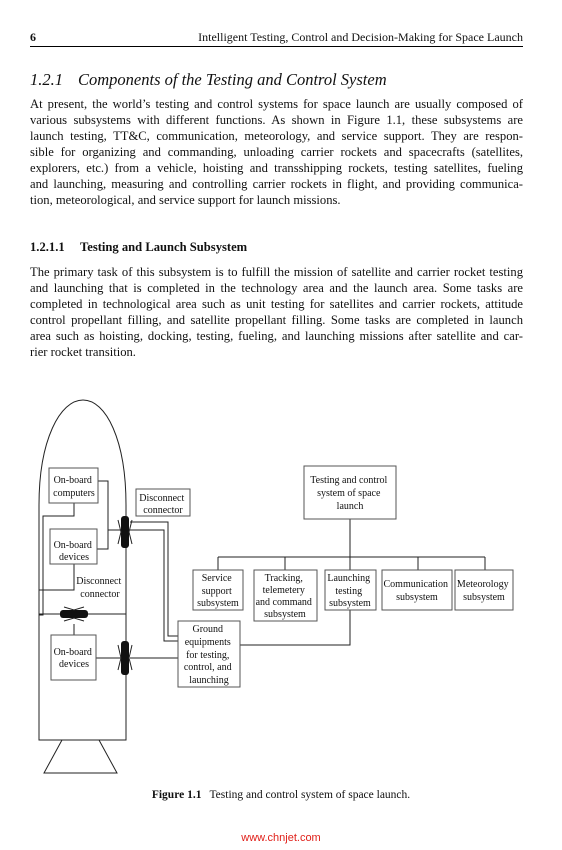 Image resolution: width=562 pixels, height=850 pixels. What do you see at coordinates (218, 591) in the screenshot?
I see `subsystem-label-service: Service support subsystem` at bounding box center [218, 591].